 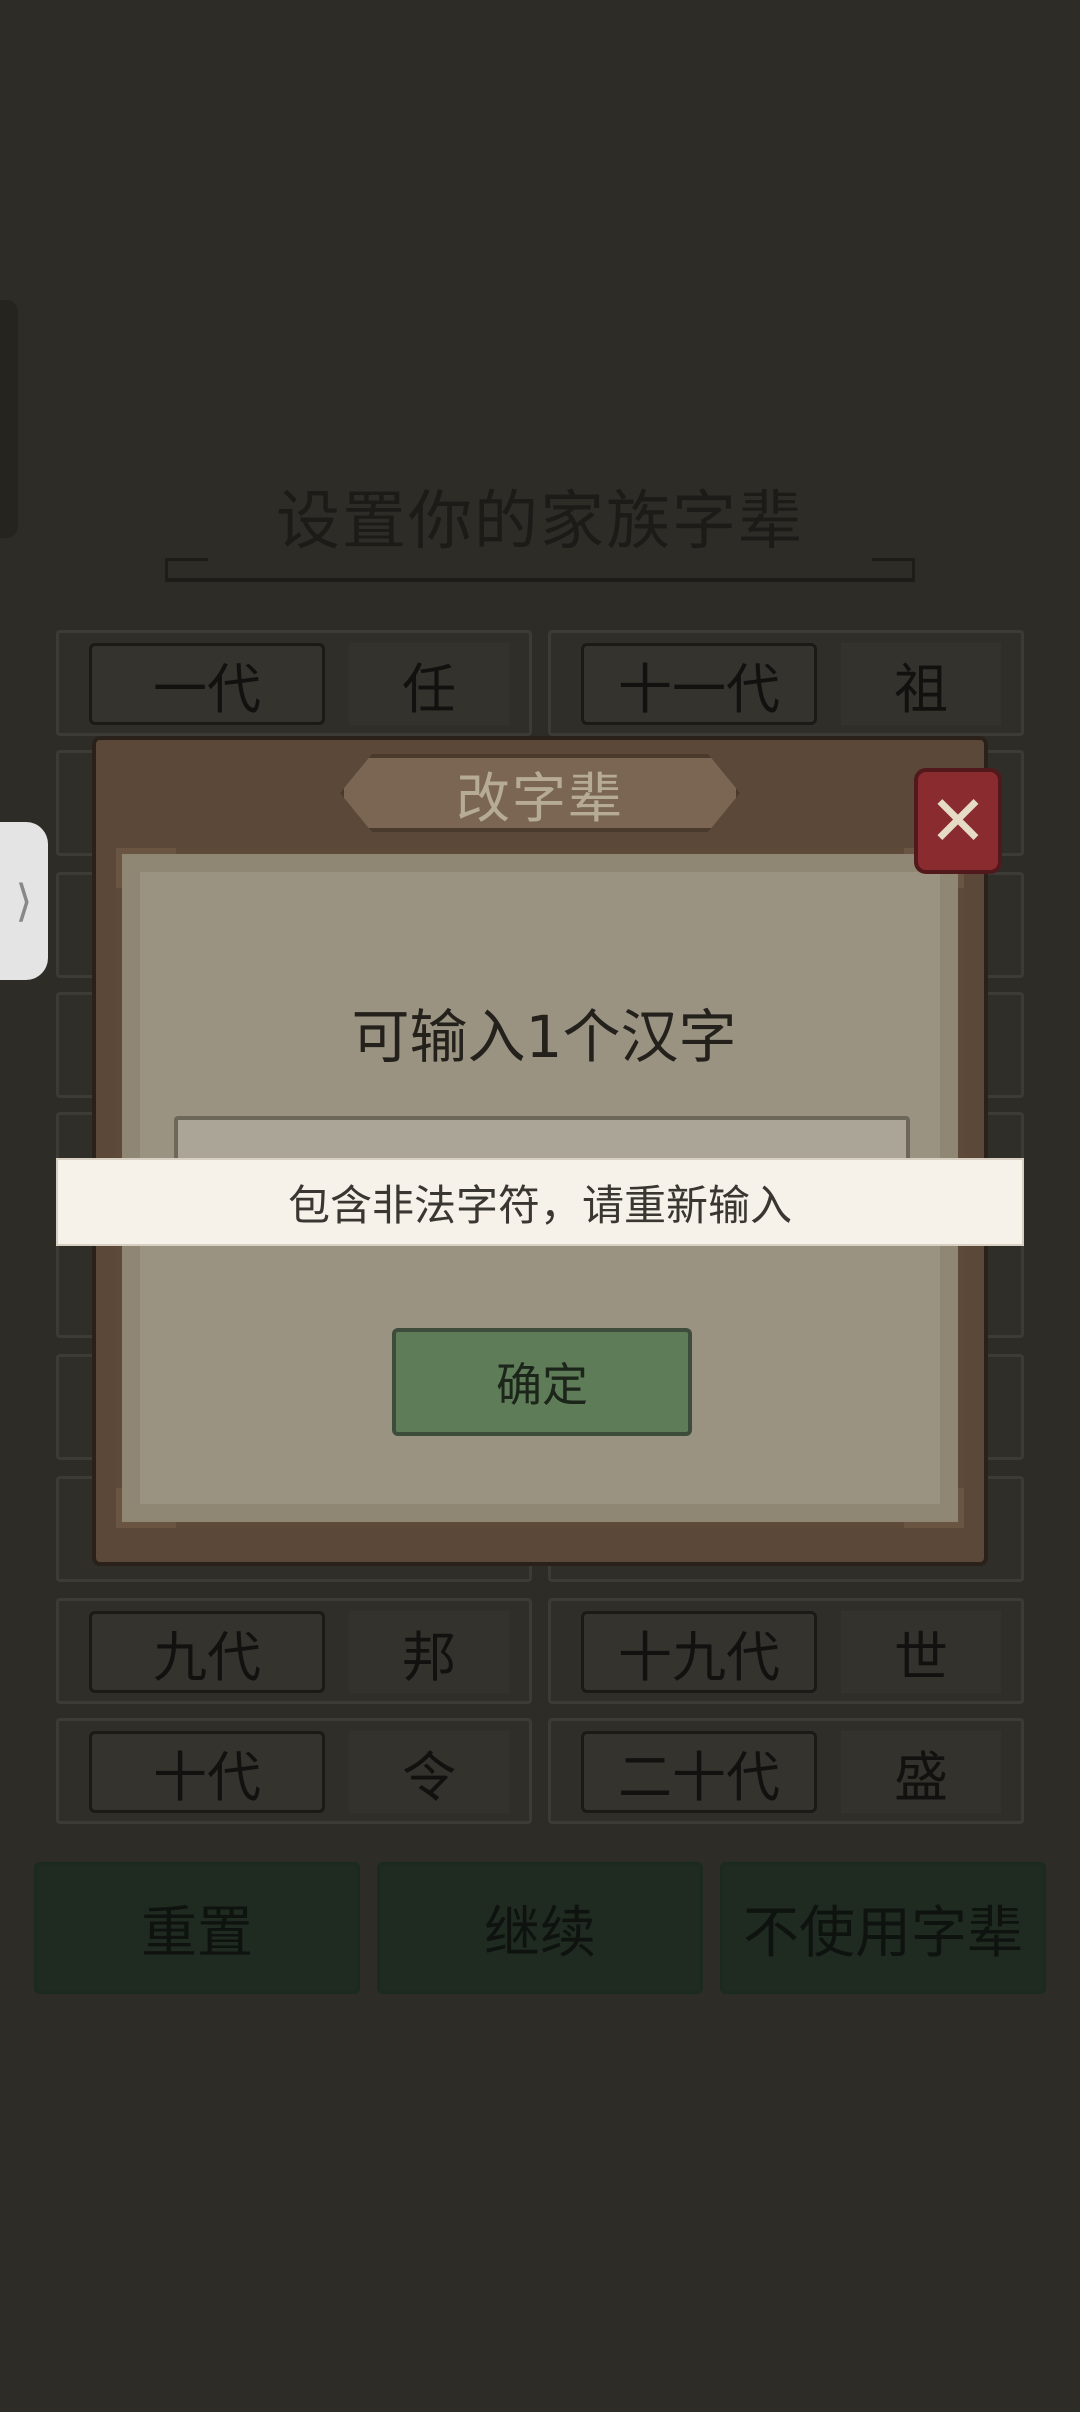 What do you see at coordinates (429, 1652) in the screenshot?
I see `generation-char: 邦` at bounding box center [429, 1652].